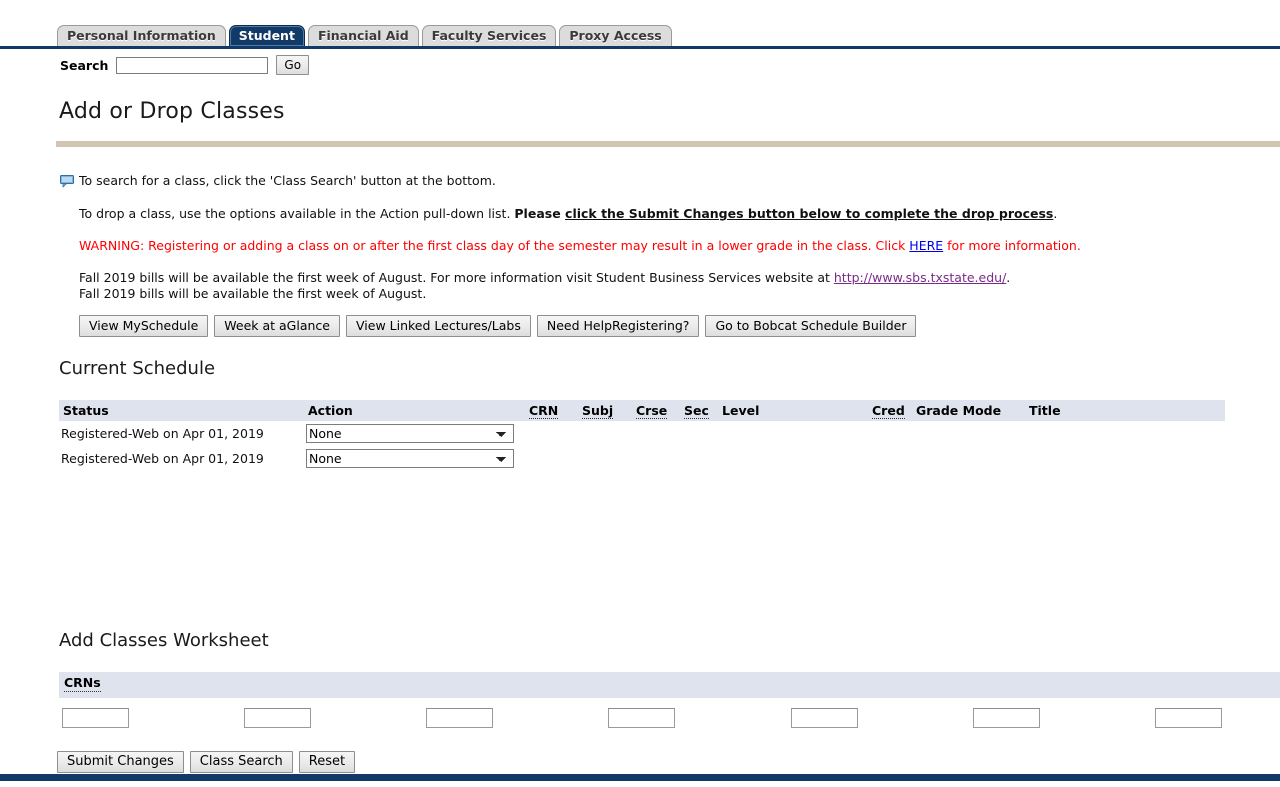 The height and width of the screenshot is (787, 1280). What do you see at coordinates (605, 433) in the screenshot?
I see `cell-subj` at bounding box center [605, 433].